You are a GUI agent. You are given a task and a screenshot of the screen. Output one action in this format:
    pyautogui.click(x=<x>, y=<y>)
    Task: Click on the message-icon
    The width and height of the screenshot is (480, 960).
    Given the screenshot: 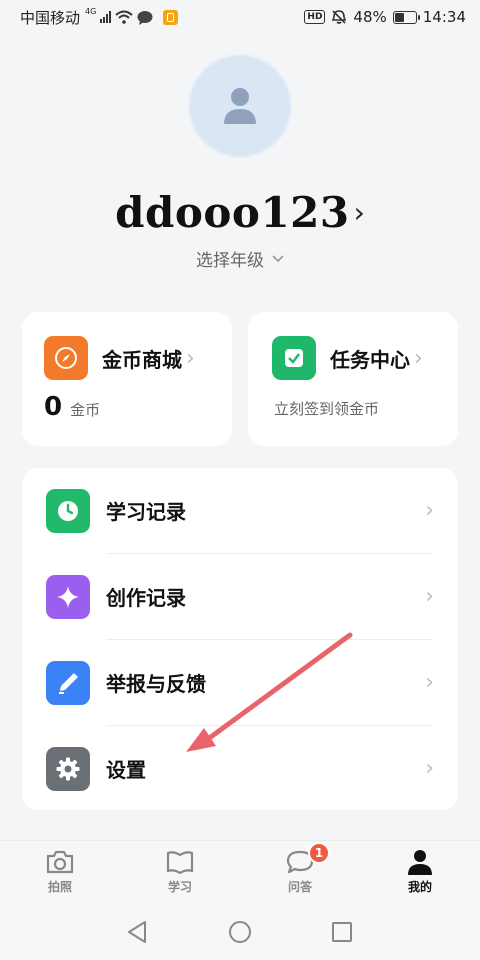 What is the action you would take?
    pyautogui.click(x=145, y=17)
    